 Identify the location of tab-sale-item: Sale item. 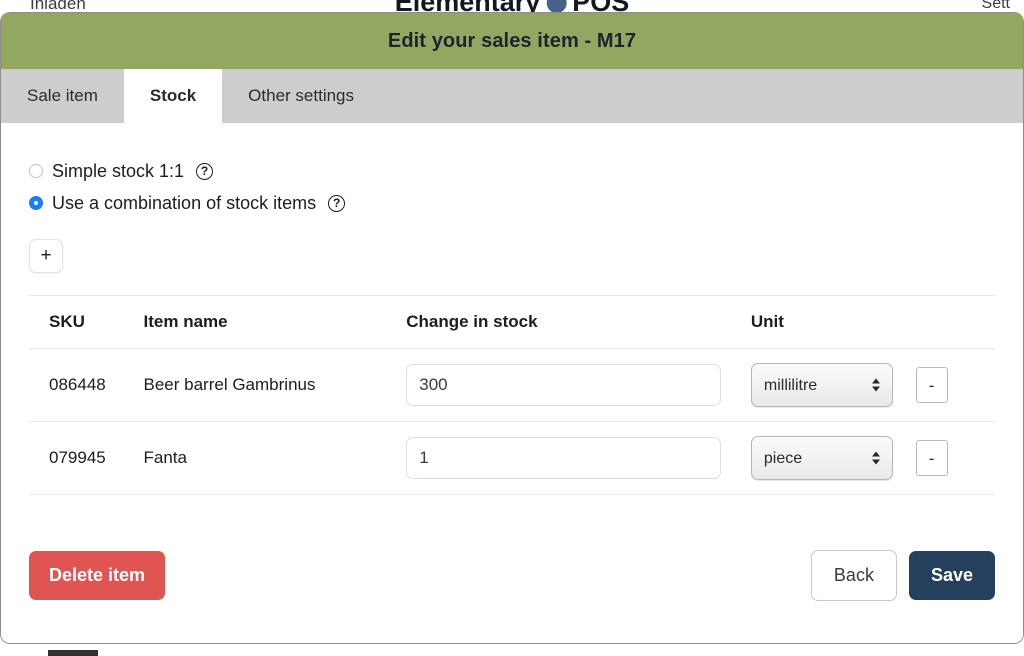
(62, 96).